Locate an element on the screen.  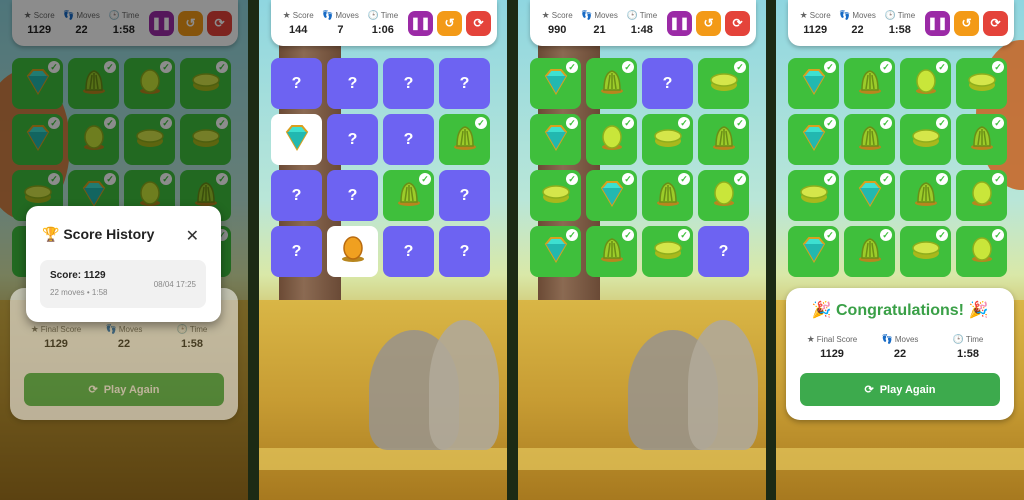
party-icon: 🎉 is located at coordinates (978, 310).